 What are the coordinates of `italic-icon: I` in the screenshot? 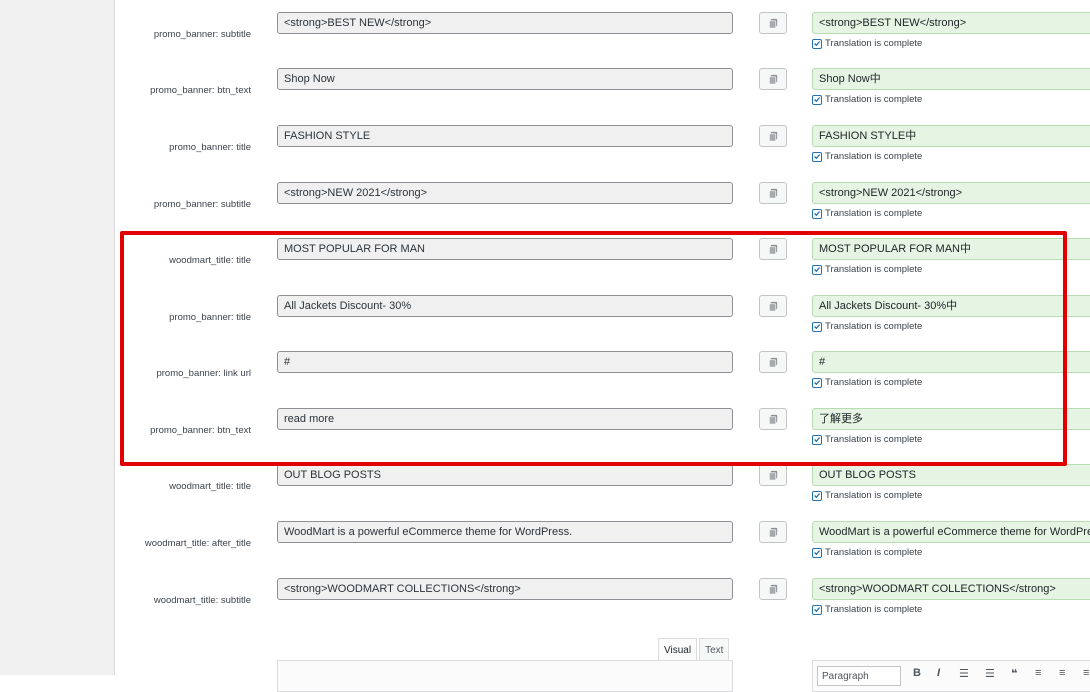 It's located at (938, 673).